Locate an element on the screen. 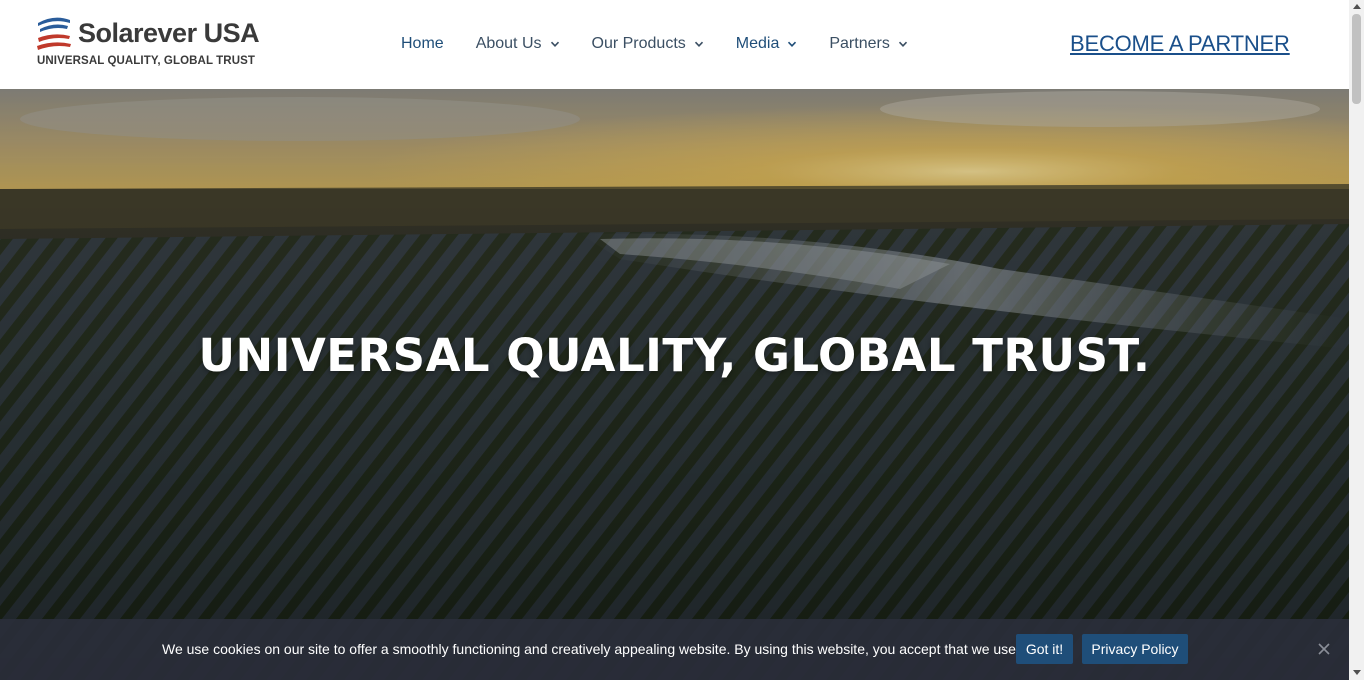 The height and width of the screenshot is (680, 1364). logo-tagline: UNIVERSAL QUALITY, GLOBAL TRUST is located at coordinates (146, 61).